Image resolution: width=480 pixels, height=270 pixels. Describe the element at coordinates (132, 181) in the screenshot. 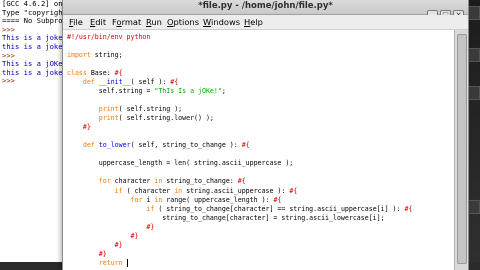

I see `code-token: character` at that location.